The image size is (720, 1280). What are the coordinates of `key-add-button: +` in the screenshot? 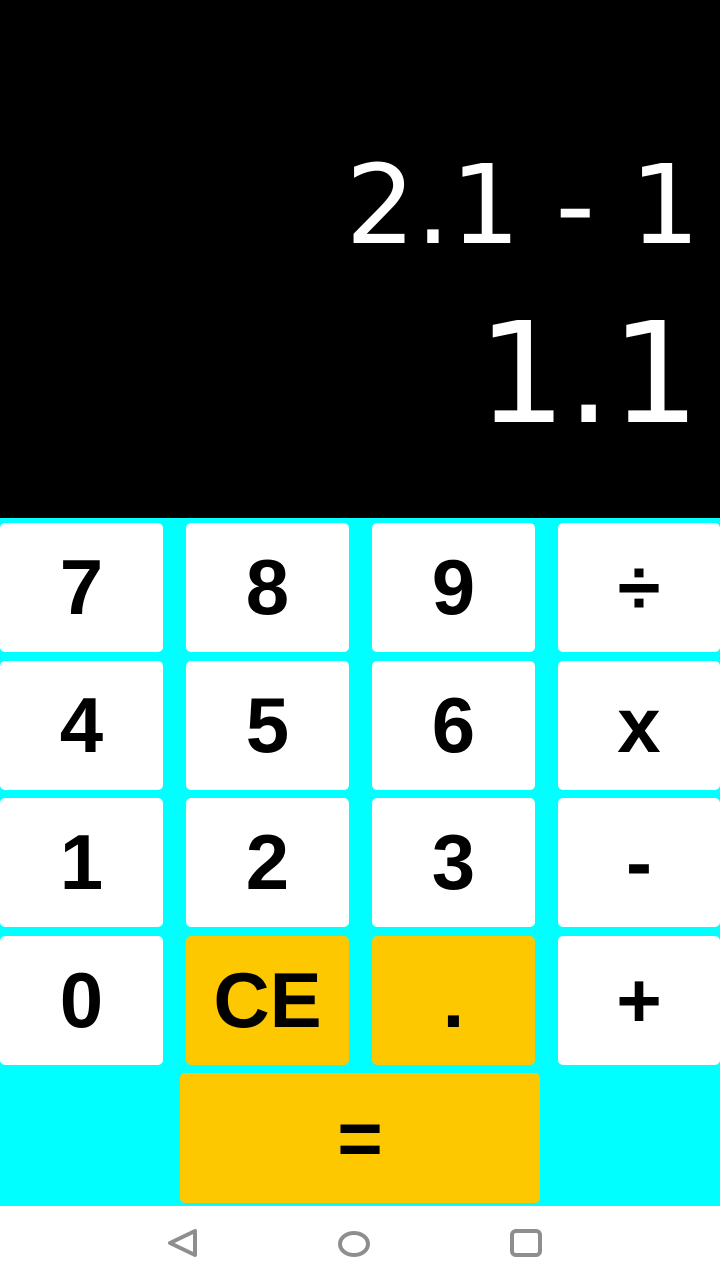 It's located at (639, 1000).